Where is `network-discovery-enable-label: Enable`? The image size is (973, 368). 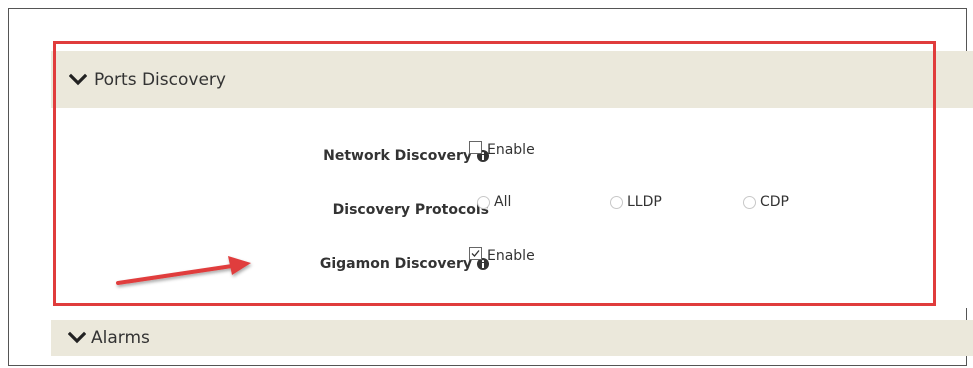
network-discovery-enable-label: Enable is located at coordinates (511, 150).